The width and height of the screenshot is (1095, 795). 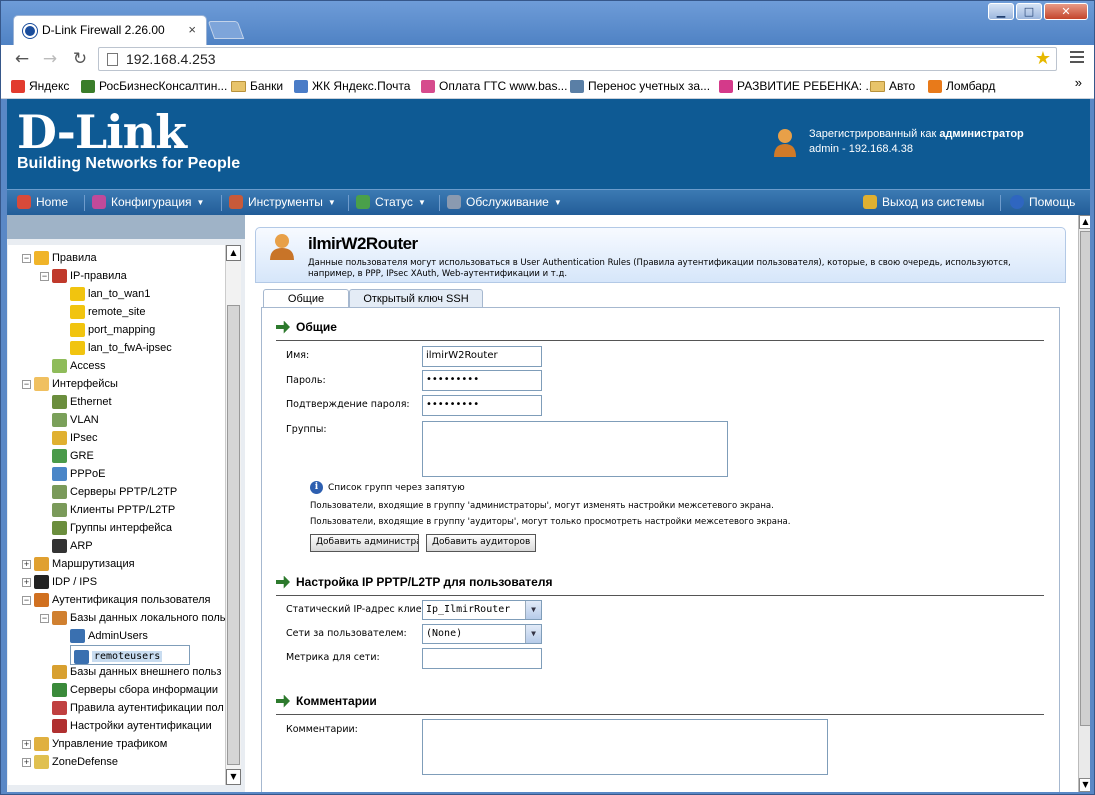 What do you see at coordinates (121, 348) in the screenshot?
I see `tree-item: lan_to_fwA-ipsec` at bounding box center [121, 348].